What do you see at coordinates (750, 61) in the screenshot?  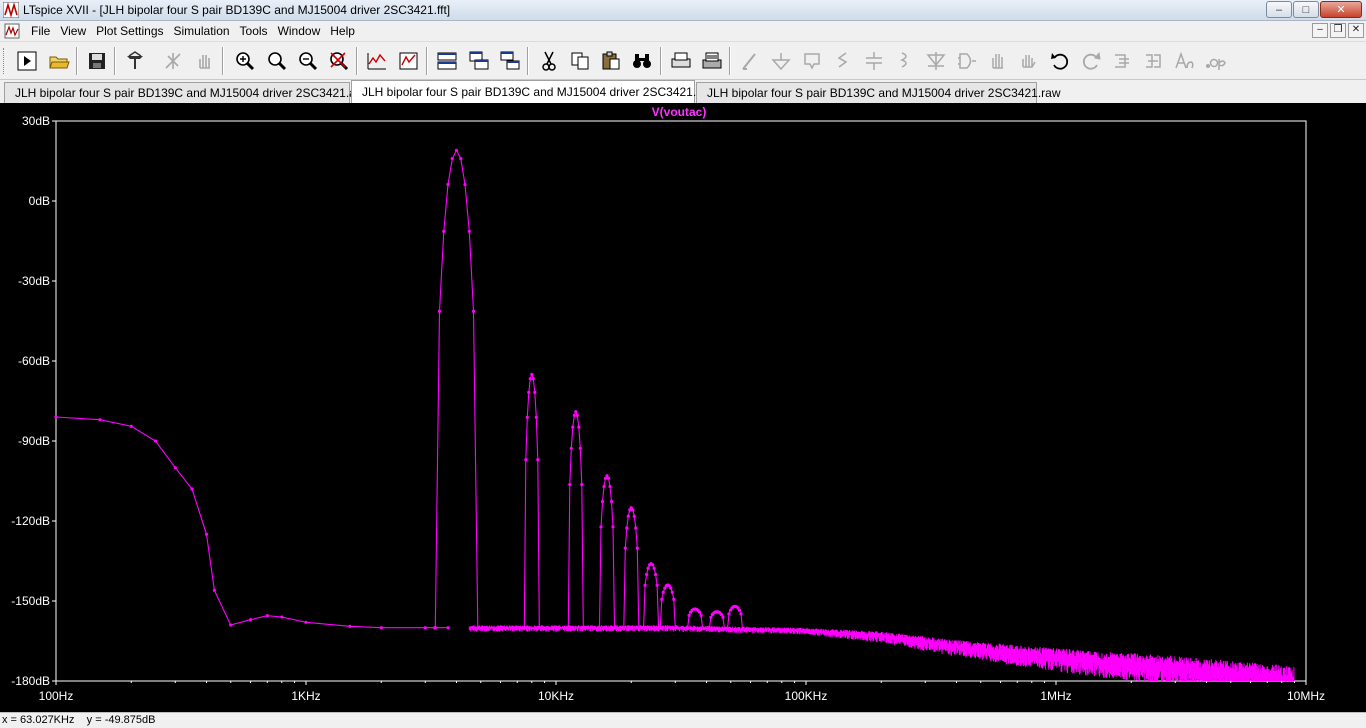 I see `wire-icon` at bounding box center [750, 61].